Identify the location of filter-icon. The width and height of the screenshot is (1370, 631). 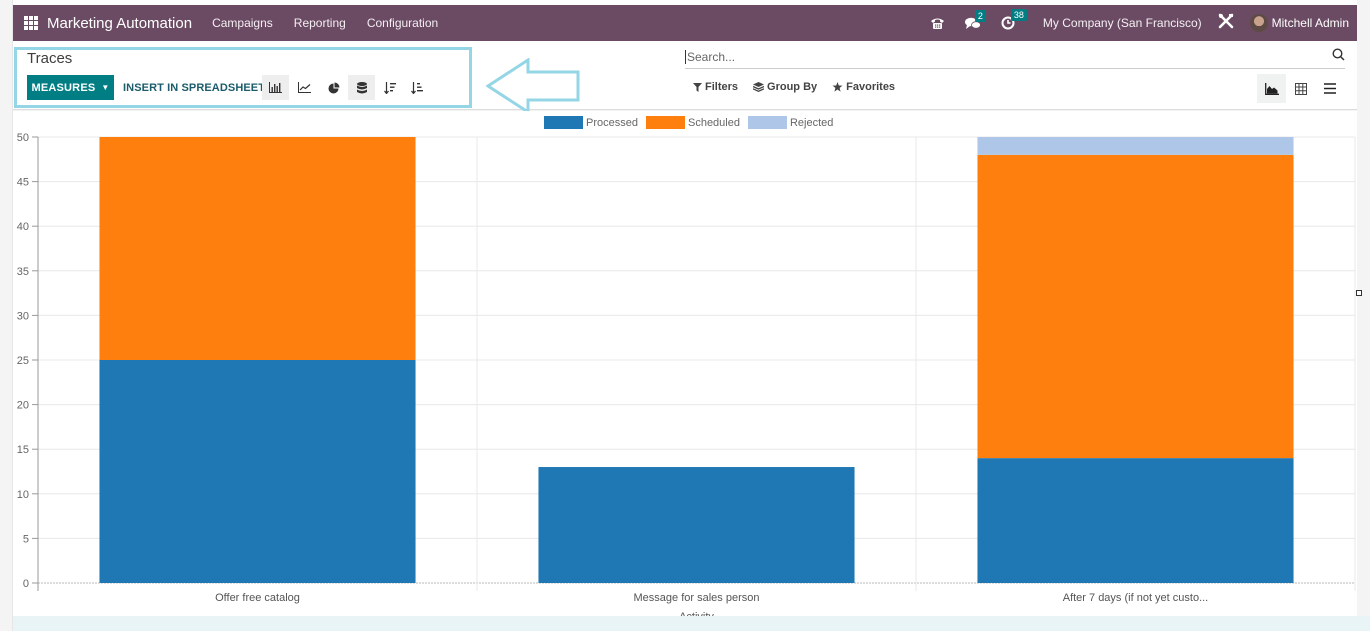
(697, 87).